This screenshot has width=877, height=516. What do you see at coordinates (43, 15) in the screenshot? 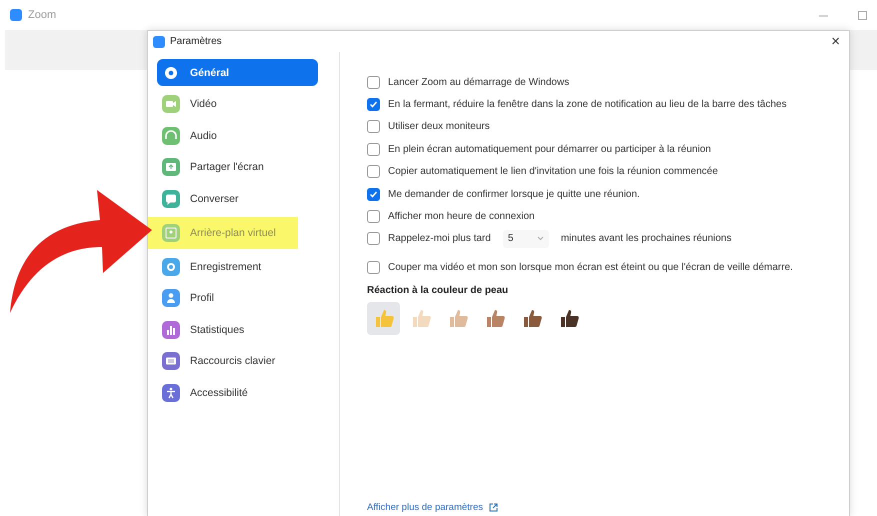
I see `window-title: Zoom` at bounding box center [43, 15].